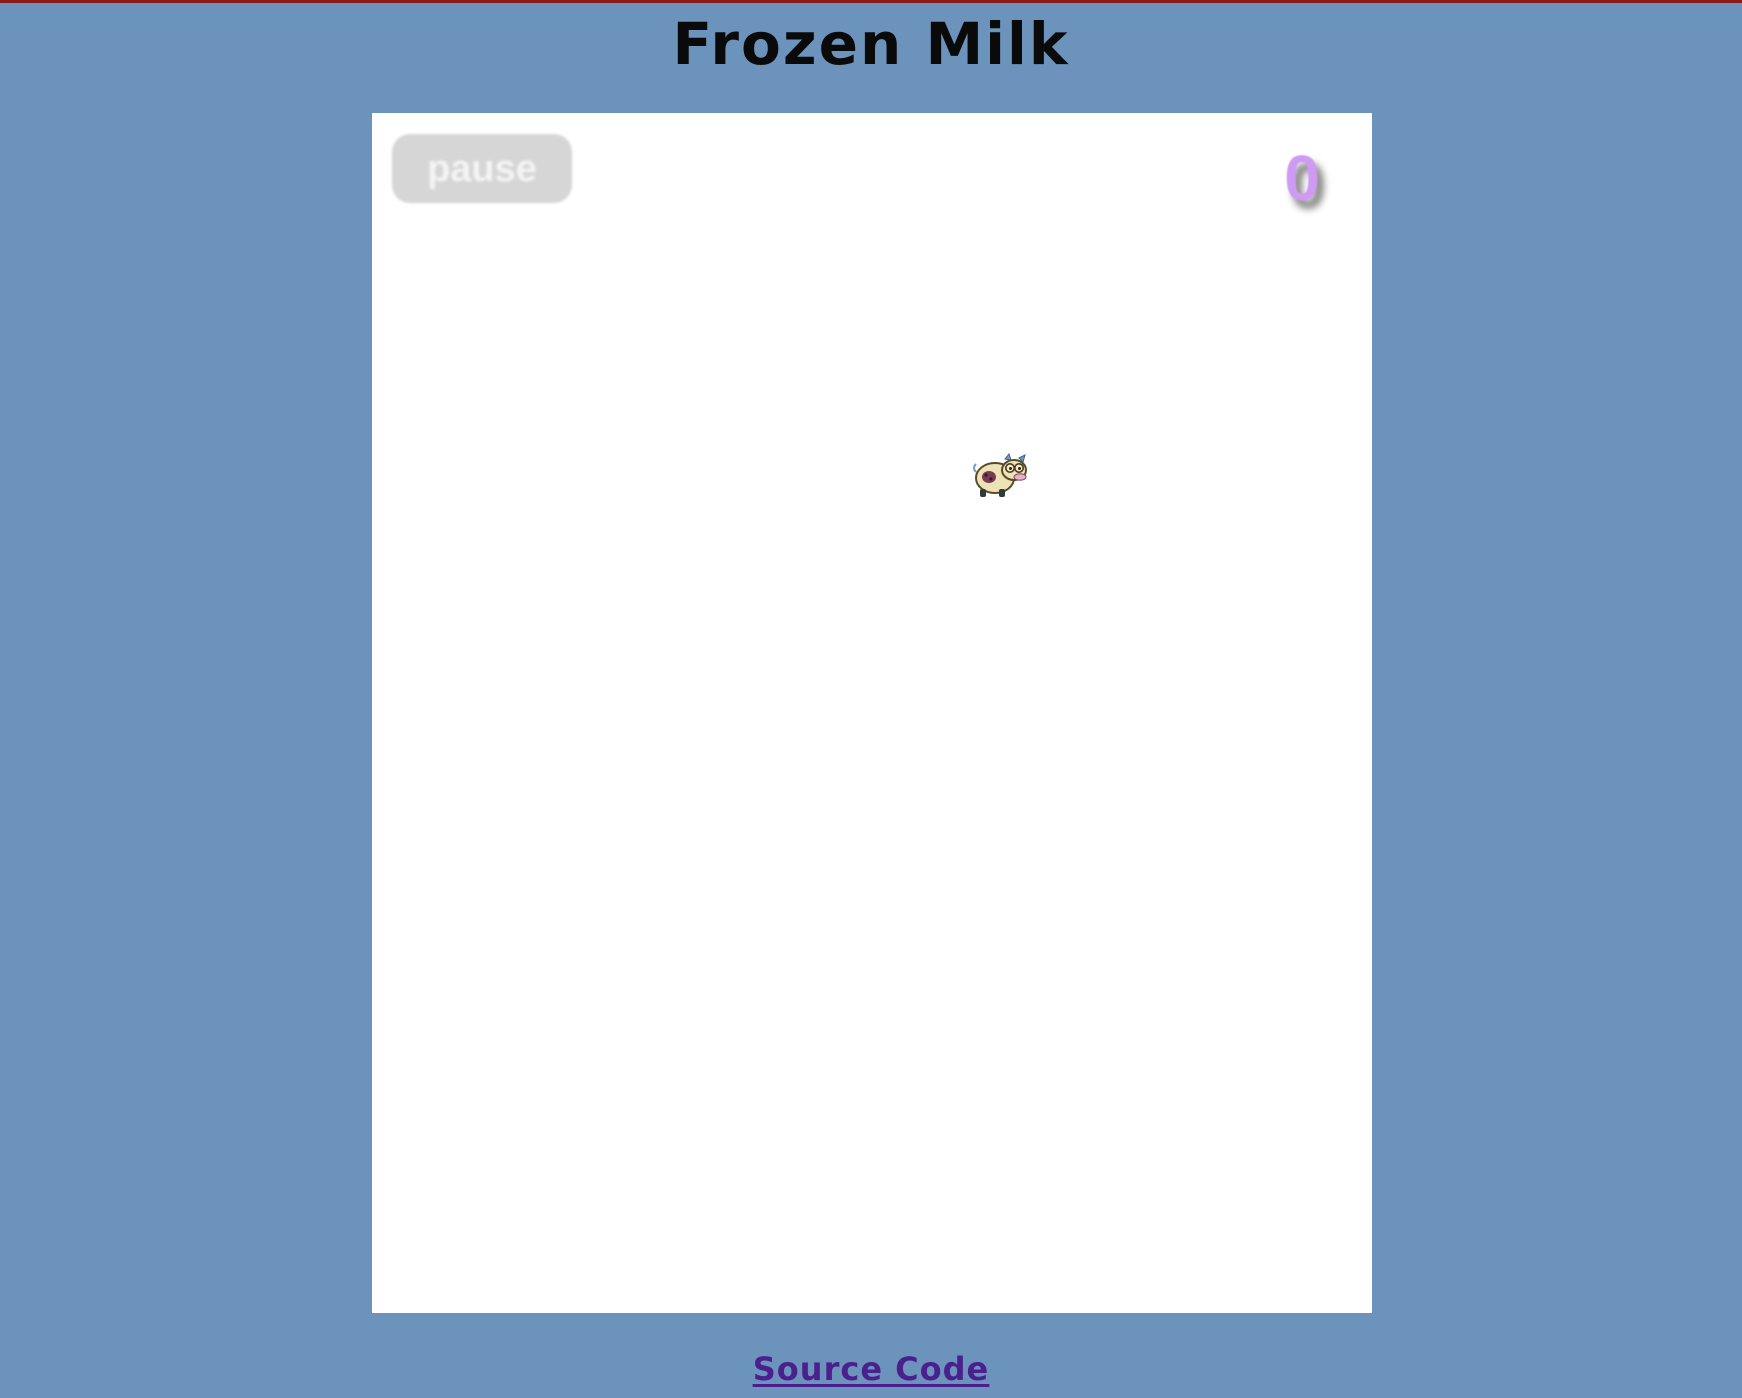  I want to click on source-code-link-text: Source Code, so click(871, 1369).